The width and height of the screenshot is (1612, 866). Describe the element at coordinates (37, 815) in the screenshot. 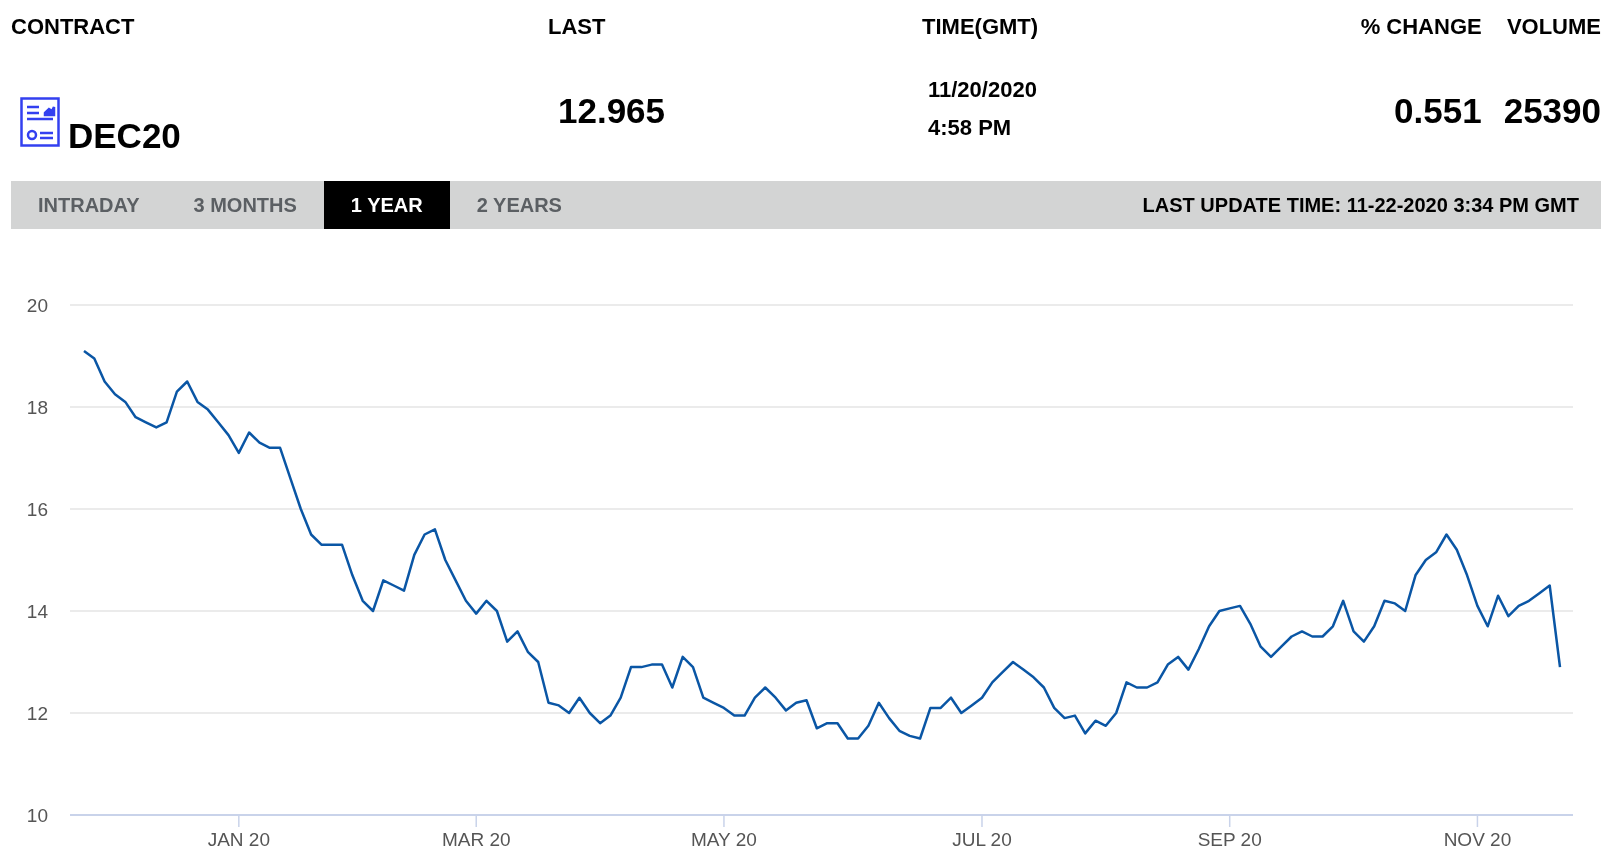

I see `axis-tick-label: 10` at that location.